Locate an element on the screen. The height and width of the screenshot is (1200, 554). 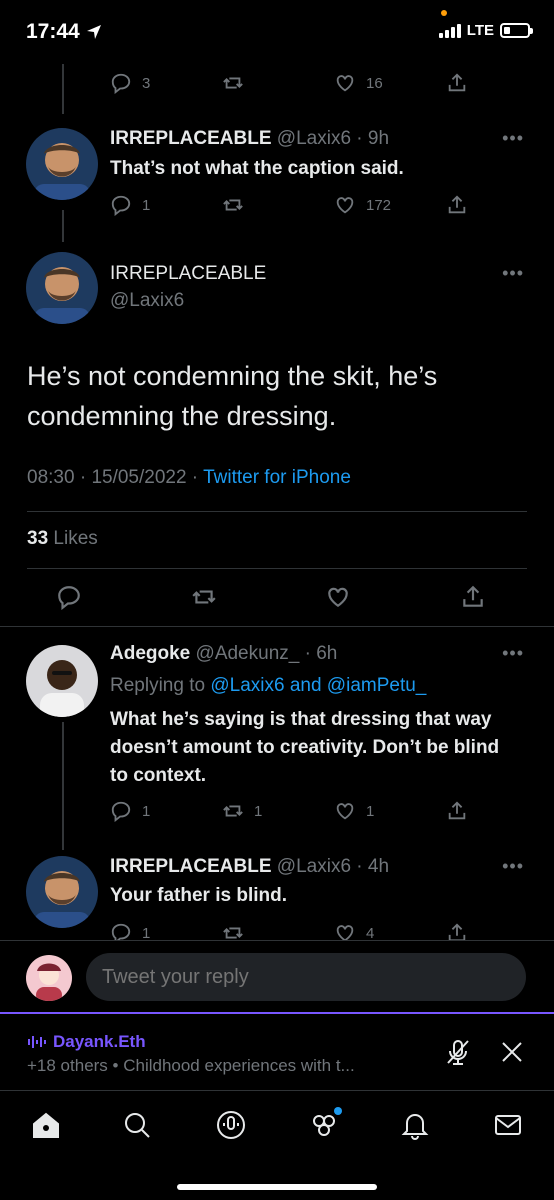
like-count: 172 is located at coordinates (379, 205).